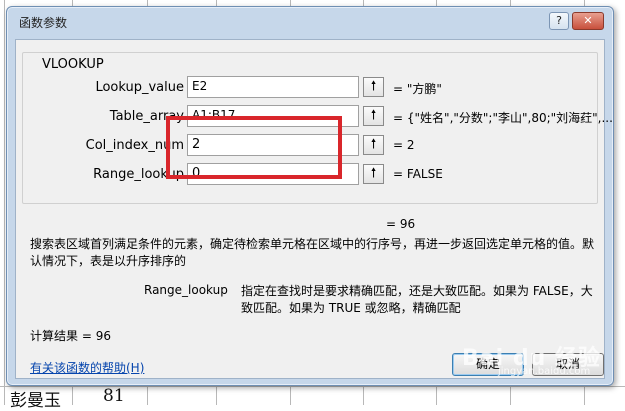 The height and width of the screenshot is (411, 625). Describe the element at coordinates (254, 147) in the screenshot. I see `annotation-highlight-box` at that location.